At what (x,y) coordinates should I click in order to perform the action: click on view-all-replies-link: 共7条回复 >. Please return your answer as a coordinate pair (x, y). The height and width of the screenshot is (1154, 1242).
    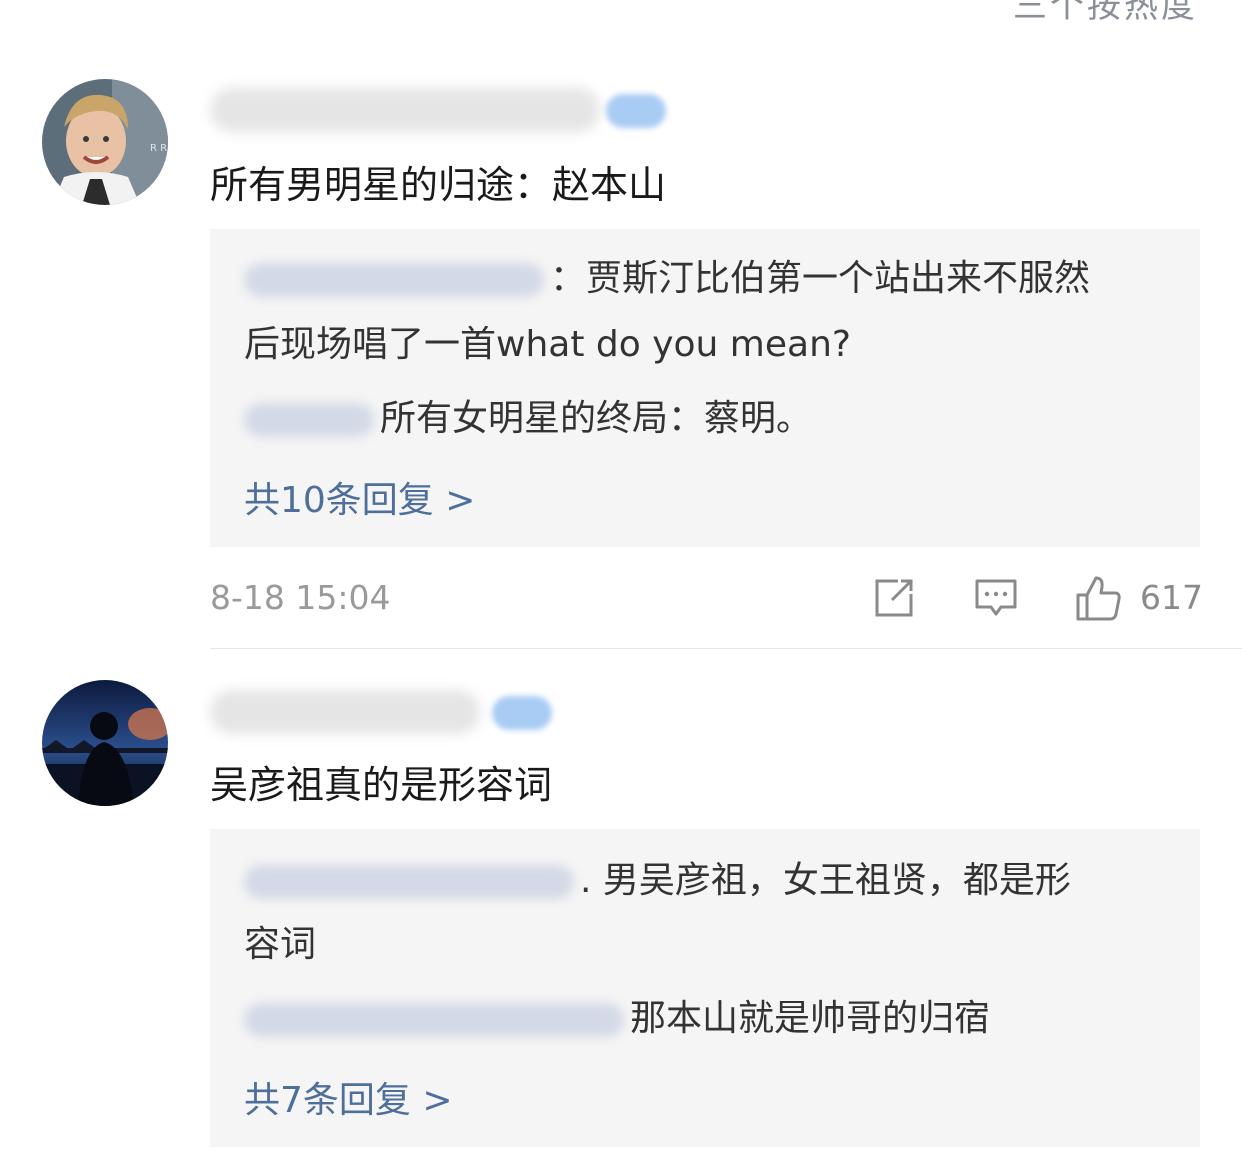
    Looking at the image, I should click on (348, 1097).